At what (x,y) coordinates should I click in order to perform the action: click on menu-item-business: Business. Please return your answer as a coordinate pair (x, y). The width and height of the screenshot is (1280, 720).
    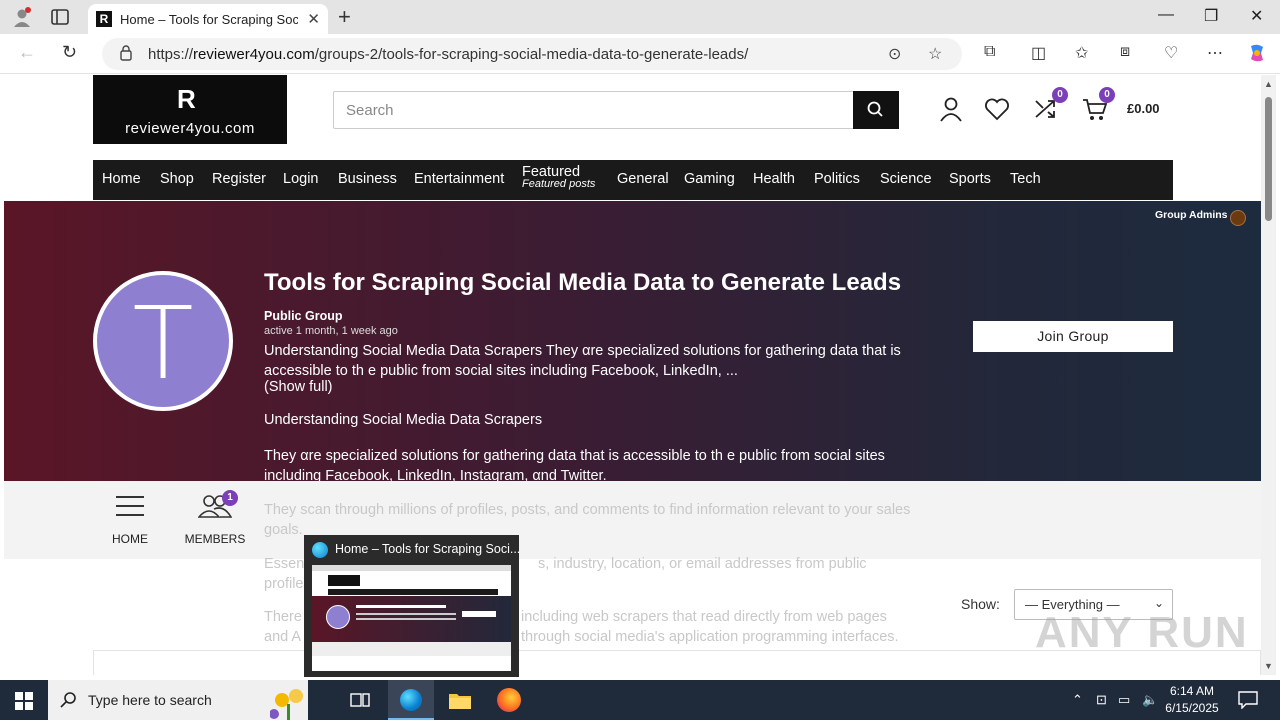
    Looking at the image, I should click on (367, 179).